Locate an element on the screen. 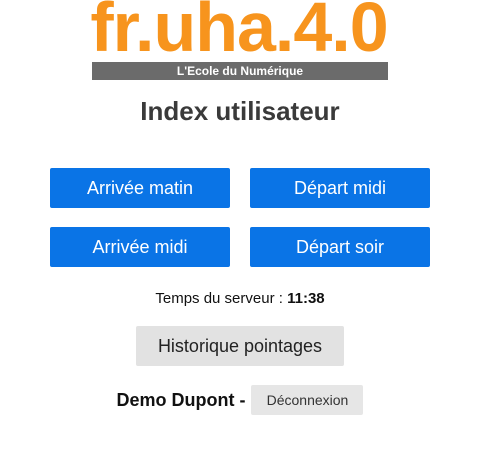 This screenshot has width=480, height=465. server-time: Temps du serveur : 11:38 is located at coordinates (240, 298).